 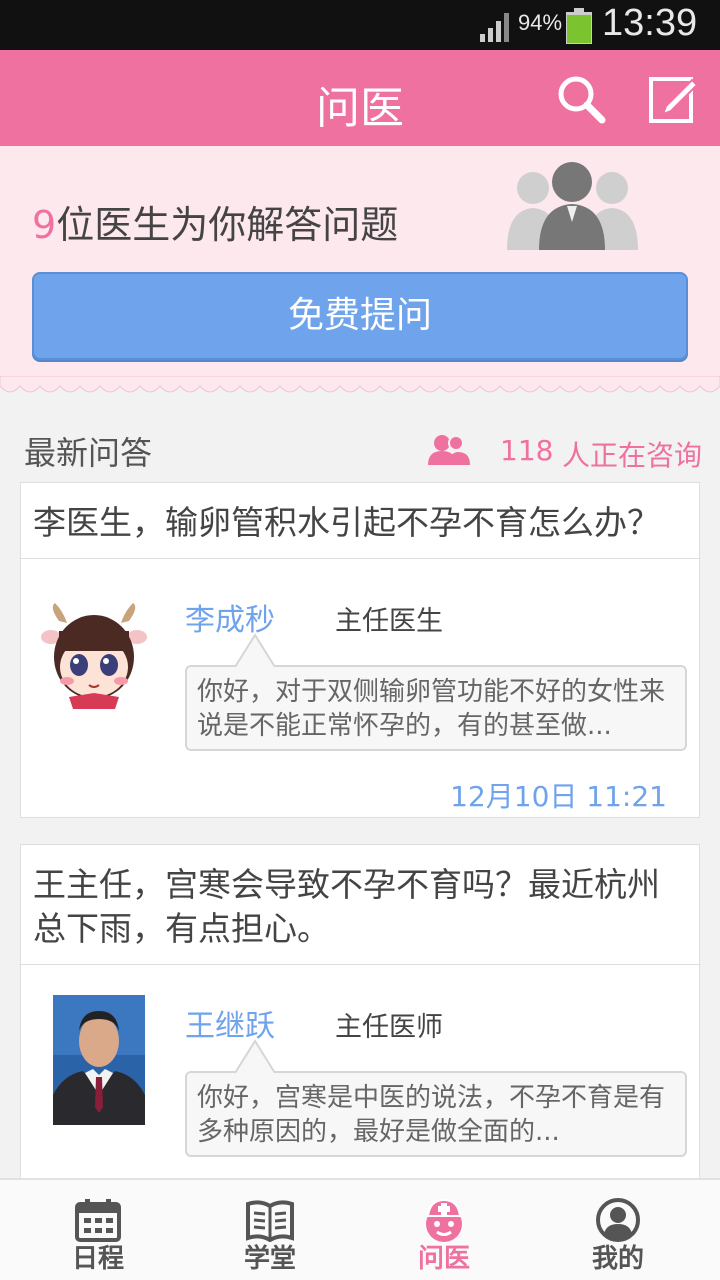 What do you see at coordinates (360, 108) in the screenshot?
I see `page-title: 问医` at bounding box center [360, 108].